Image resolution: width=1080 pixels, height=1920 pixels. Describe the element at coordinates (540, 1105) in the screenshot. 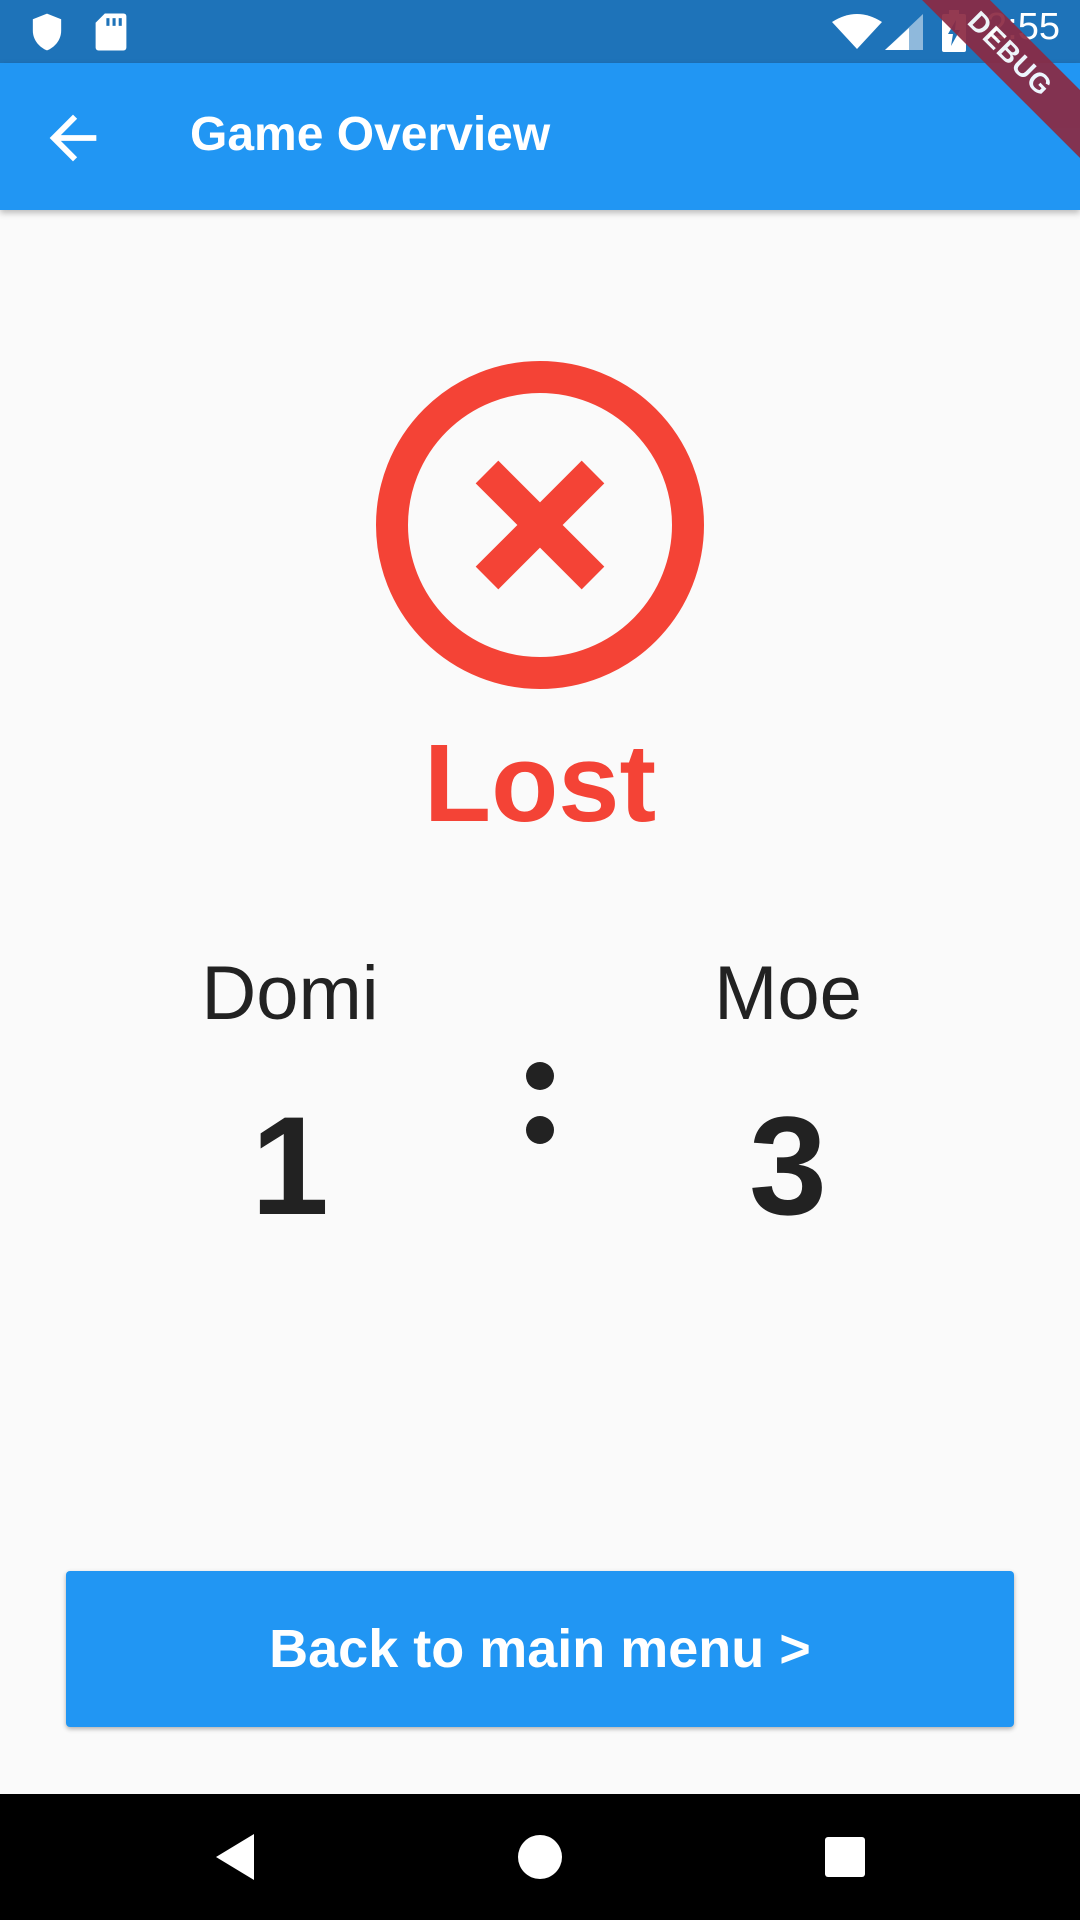

I see `score-separator` at that location.